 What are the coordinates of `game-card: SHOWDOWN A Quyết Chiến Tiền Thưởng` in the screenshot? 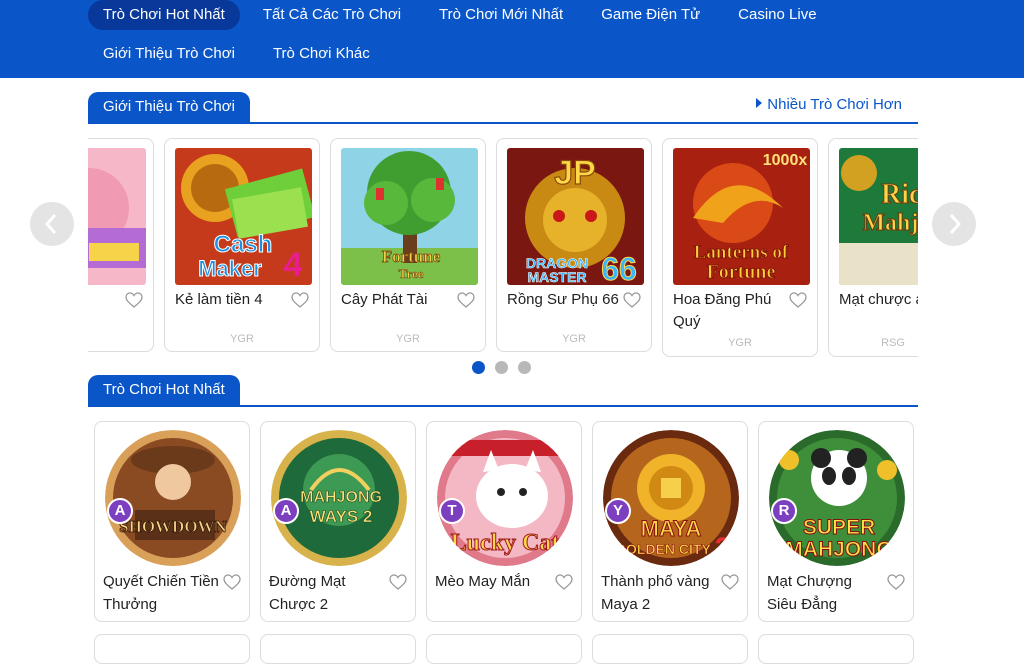 It's located at (172, 521).